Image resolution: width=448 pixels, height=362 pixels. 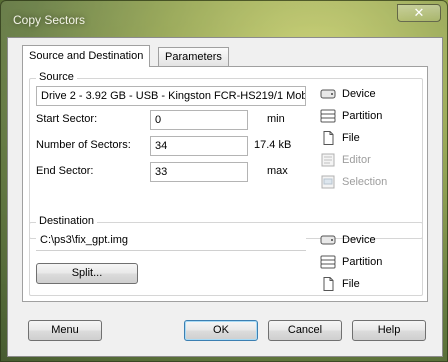 What do you see at coordinates (221, 330) in the screenshot?
I see `ok-button: OK` at bounding box center [221, 330].